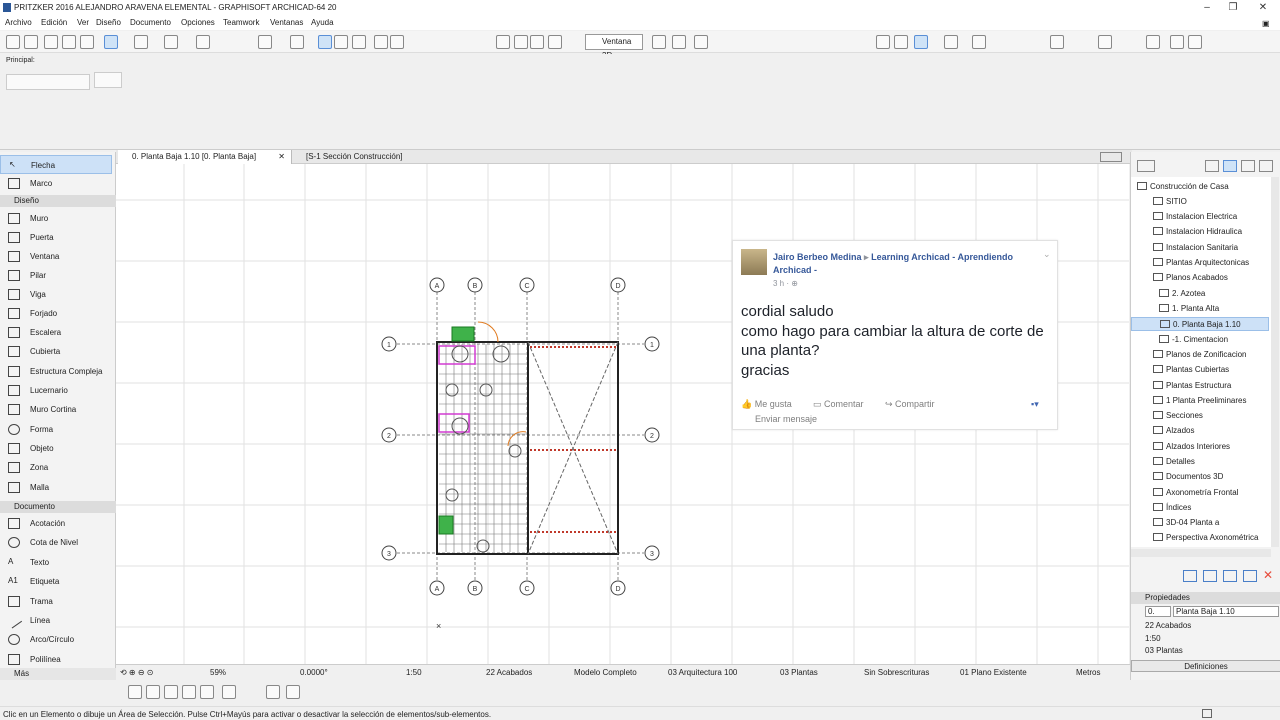  Describe the element at coordinates (1212, 166) in the screenshot. I see `project-map-icon` at that location.